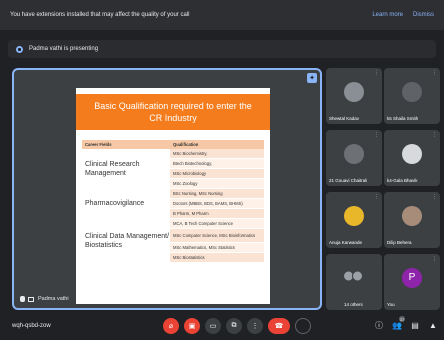 The image size is (444, 340). What do you see at coordinates (217, 204) in the screenshot?
I see `qualification-cell: Doctors (MBBS, BDS, BAMS, BHMS)` at bounding box center [217, 204].